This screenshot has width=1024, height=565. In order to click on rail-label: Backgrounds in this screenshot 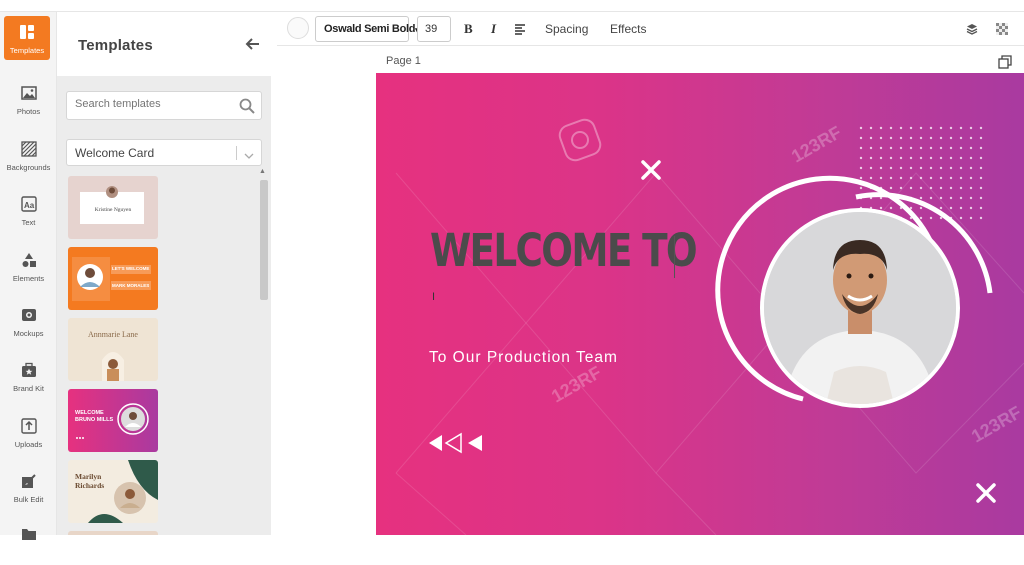, I will do `click(28, 167)`.